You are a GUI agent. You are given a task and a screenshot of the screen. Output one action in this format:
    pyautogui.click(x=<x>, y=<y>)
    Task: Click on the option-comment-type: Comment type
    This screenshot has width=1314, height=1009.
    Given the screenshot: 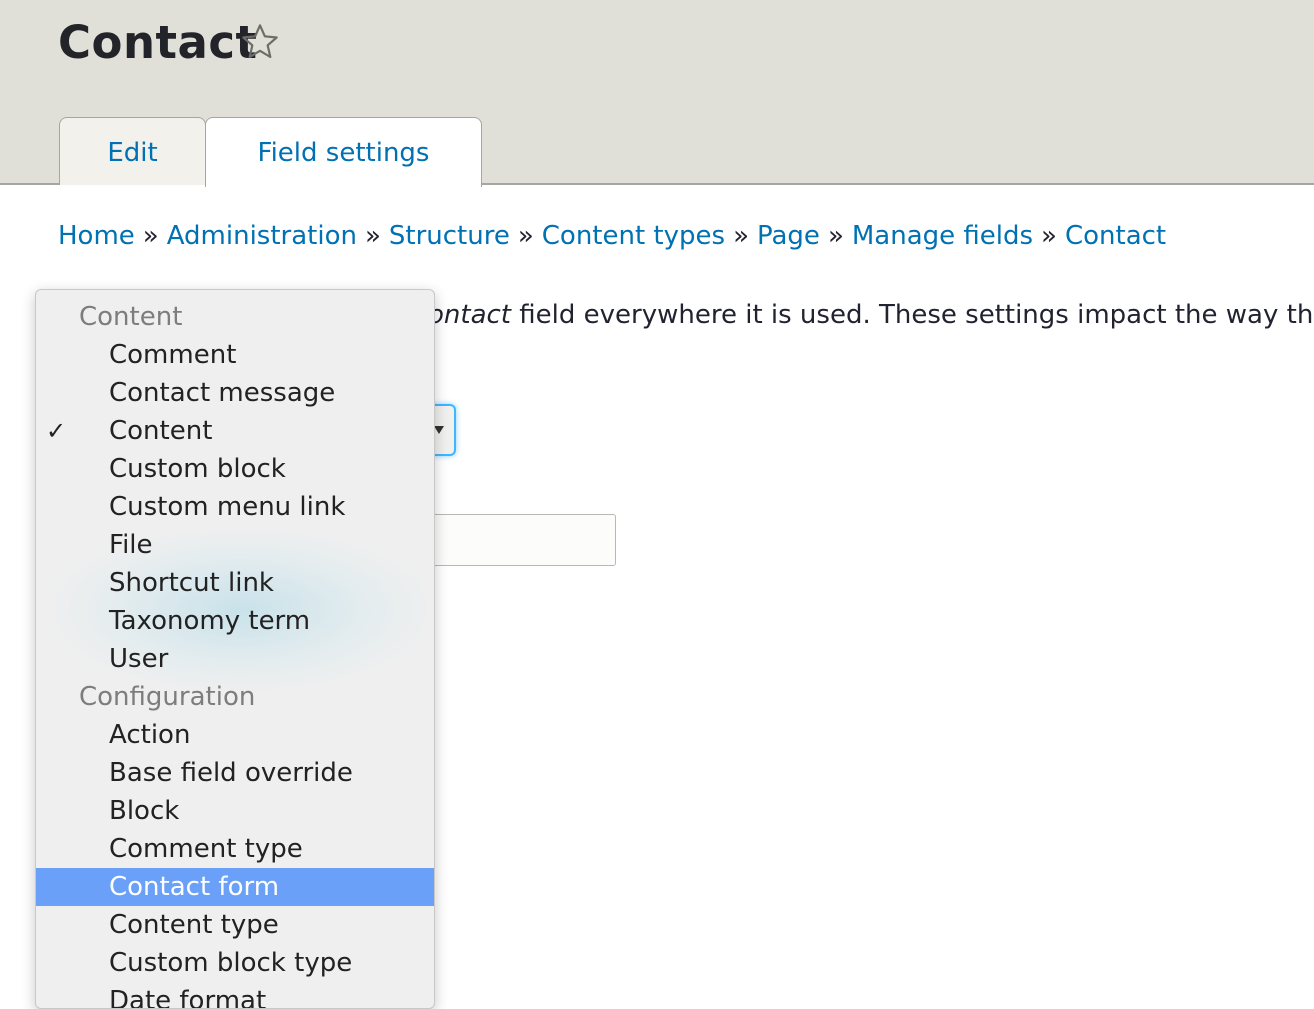 What is the action you would take?
    pyautogui.click(x=235, y=849)
    